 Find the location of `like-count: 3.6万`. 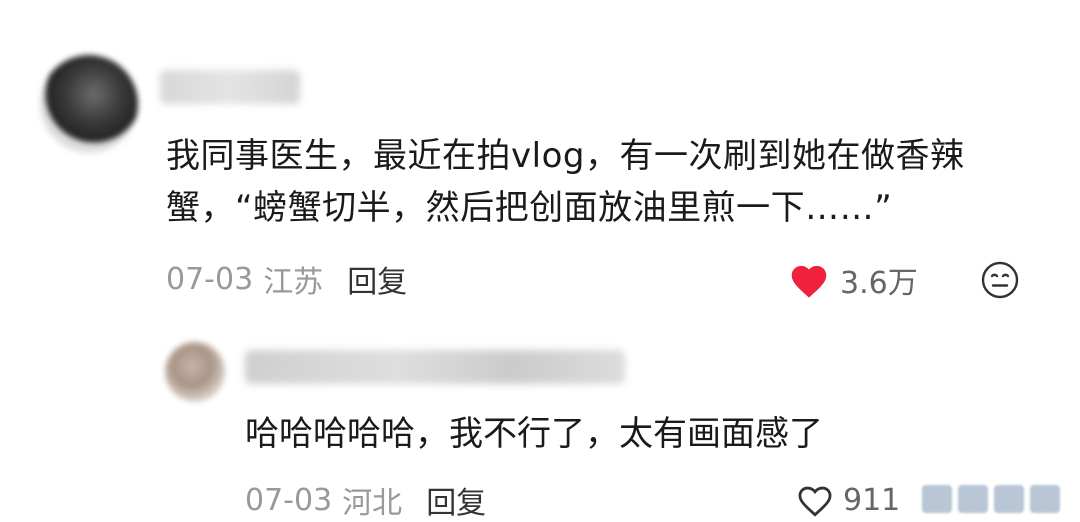

like-count: 3.6万 is located at coordinates (879, 283).